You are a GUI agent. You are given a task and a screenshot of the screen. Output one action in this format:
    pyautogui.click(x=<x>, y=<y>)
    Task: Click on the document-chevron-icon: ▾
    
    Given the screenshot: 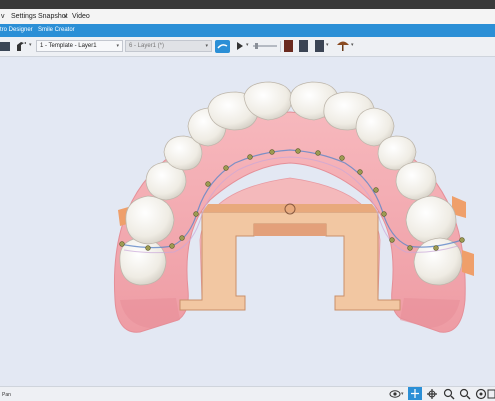 What is the action you would take?
    pyautogui.click(x=327, y=45)
    